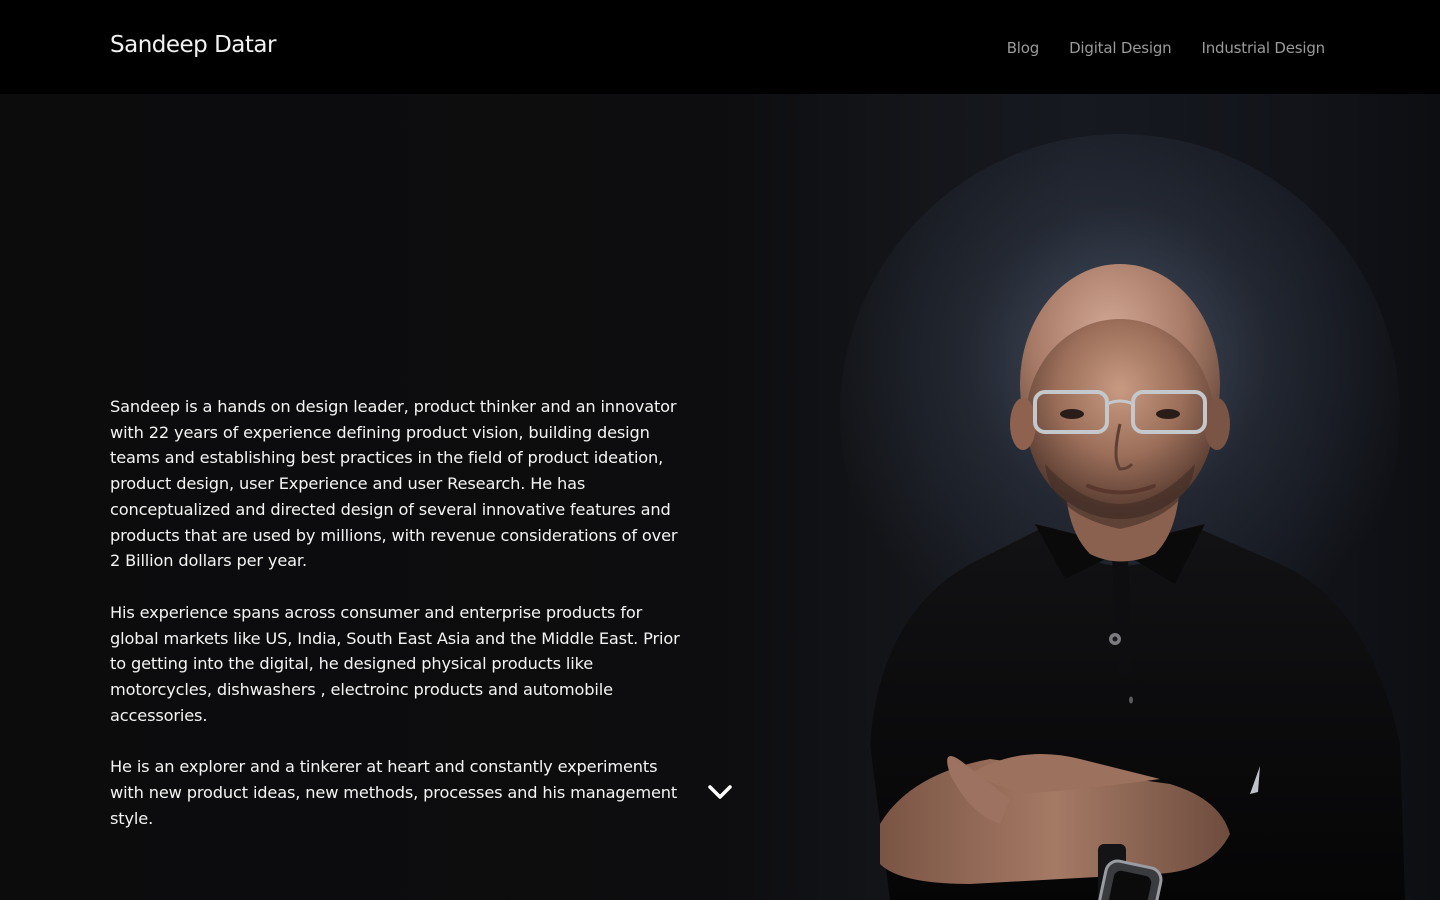 The width and height of the screenshot is (1440, 900). I want to click on nav-link-industrial-design: Industrial Design, so click(1263, 48).